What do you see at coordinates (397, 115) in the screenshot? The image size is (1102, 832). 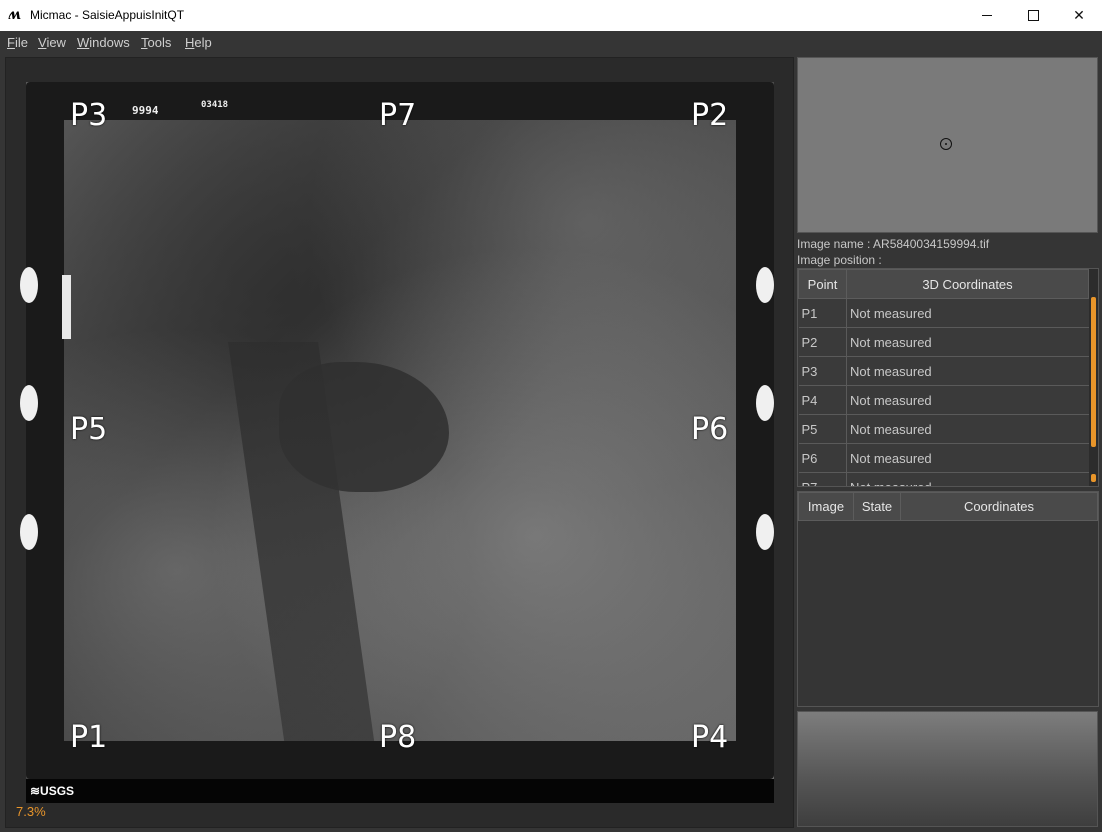 I see `marker-p7: P7` at bounding box center [397, 115].